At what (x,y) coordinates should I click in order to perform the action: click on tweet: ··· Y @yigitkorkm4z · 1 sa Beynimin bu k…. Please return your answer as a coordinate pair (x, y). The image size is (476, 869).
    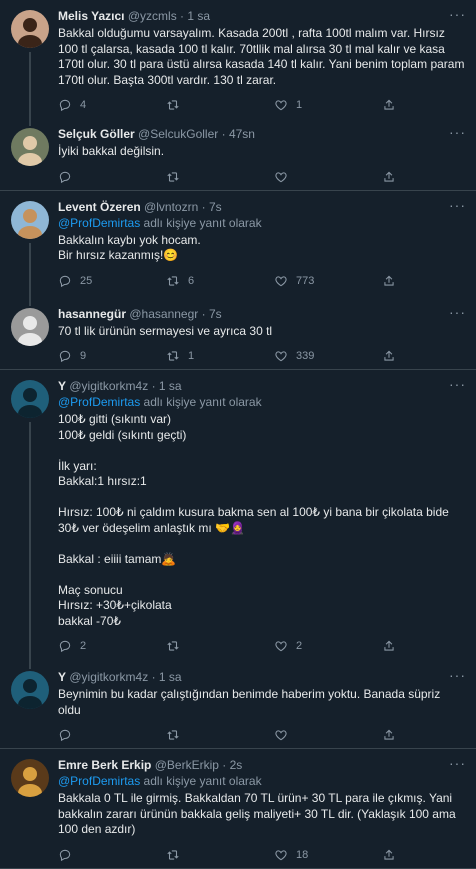
    Looking at the image, I should click on (238, 705).